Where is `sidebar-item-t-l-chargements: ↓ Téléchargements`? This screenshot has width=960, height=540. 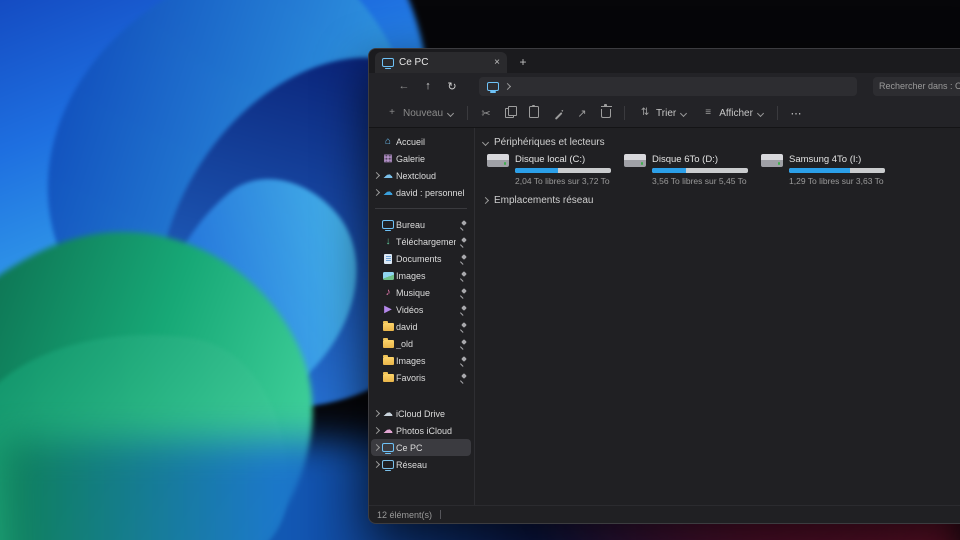
sidebar-item-t-l-chargements: ↓ Téléchargements is located at coordinates (421, 241).